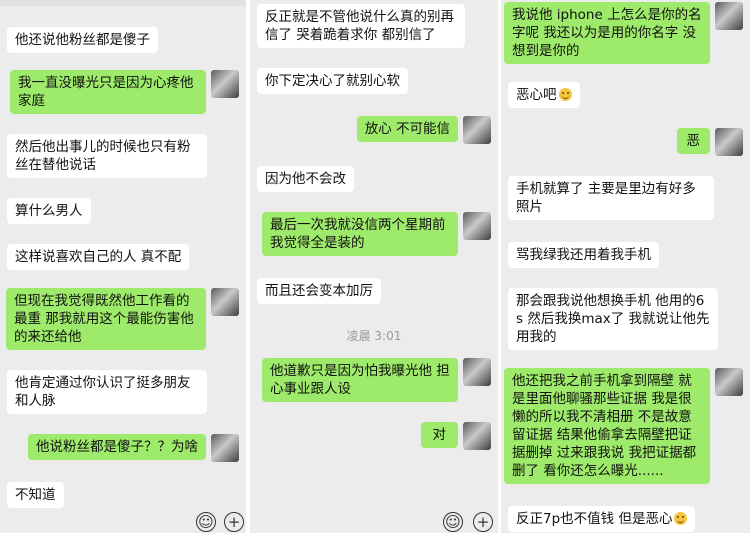 The width and height of the screenshot is (750, 533). I want to click on message-bubble-received: 而且还会变本加厉, so click(319, 291).